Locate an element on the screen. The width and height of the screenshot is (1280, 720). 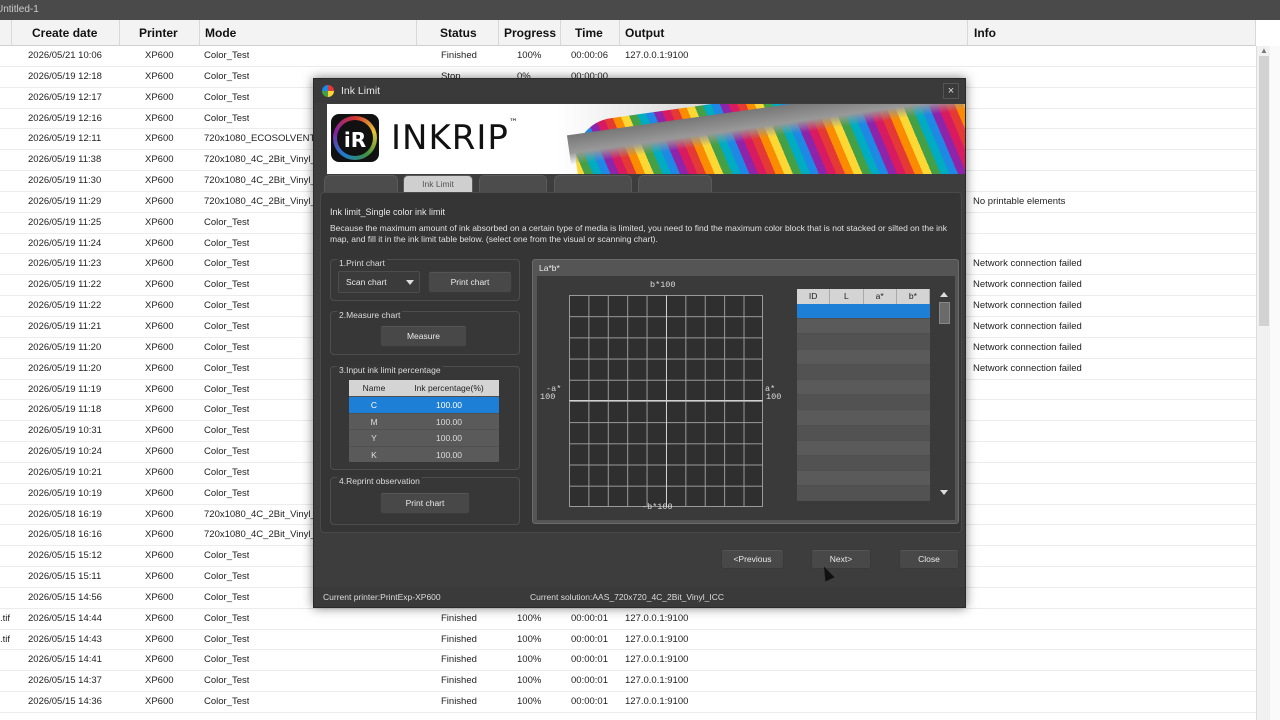
scroll-up-icon: ▲ is located at coordinates (1264, 50).